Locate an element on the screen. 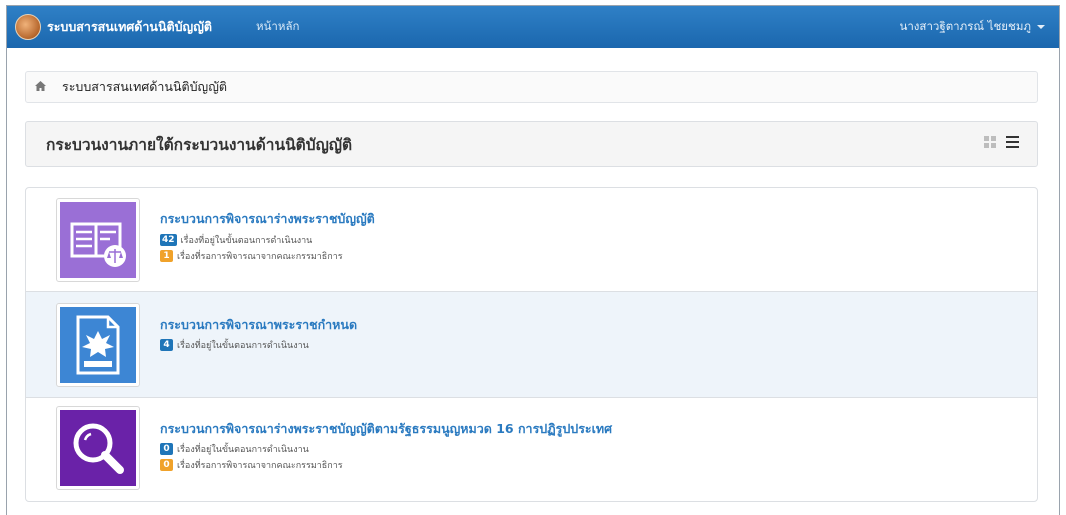 The height and width of the screenshot is (515, 1066). magnifier-icon is located at coordinates (98, 448).